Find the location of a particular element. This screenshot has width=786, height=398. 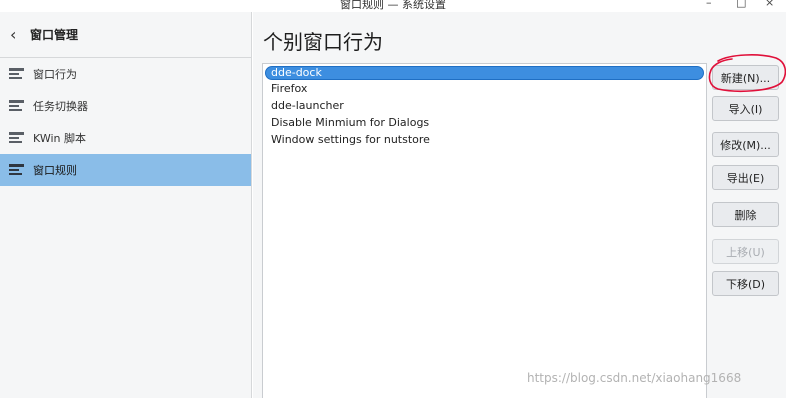

sidebar-back-label: 窗口管理 is located at coordinates (54, 35).